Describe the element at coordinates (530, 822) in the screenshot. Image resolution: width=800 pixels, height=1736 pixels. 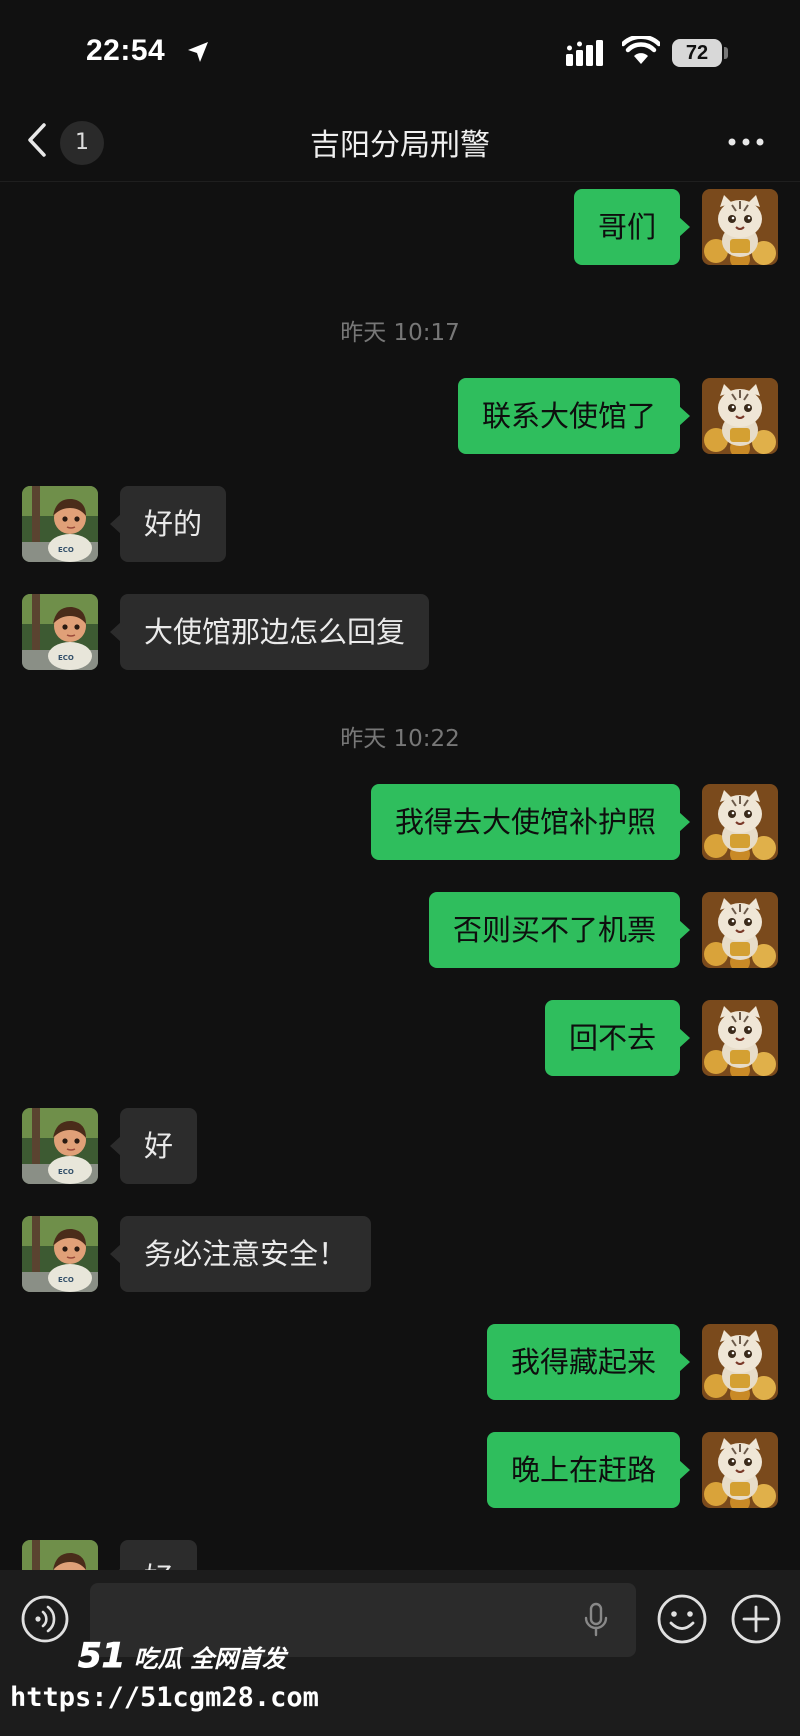
I see `message-bubble: 我得去大使馆补护照` at that location.